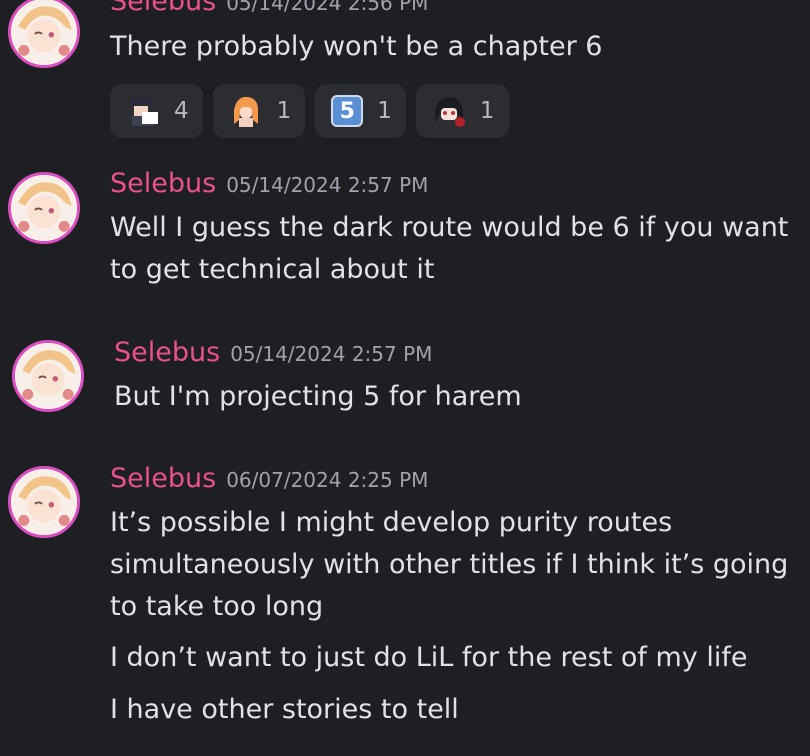  I want to click on message-text: to take too long, so click(217, 606).